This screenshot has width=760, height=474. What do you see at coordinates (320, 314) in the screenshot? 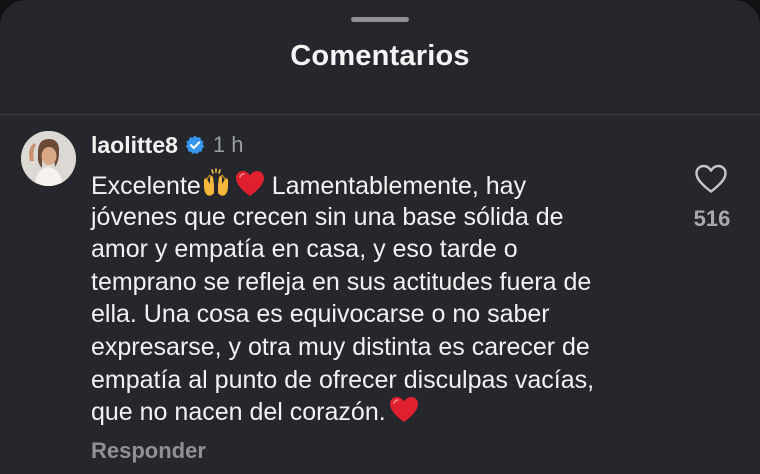
I see `comment-line: ella. Una cosa es equivocarse o no saber` at bounding box center [320, 314].